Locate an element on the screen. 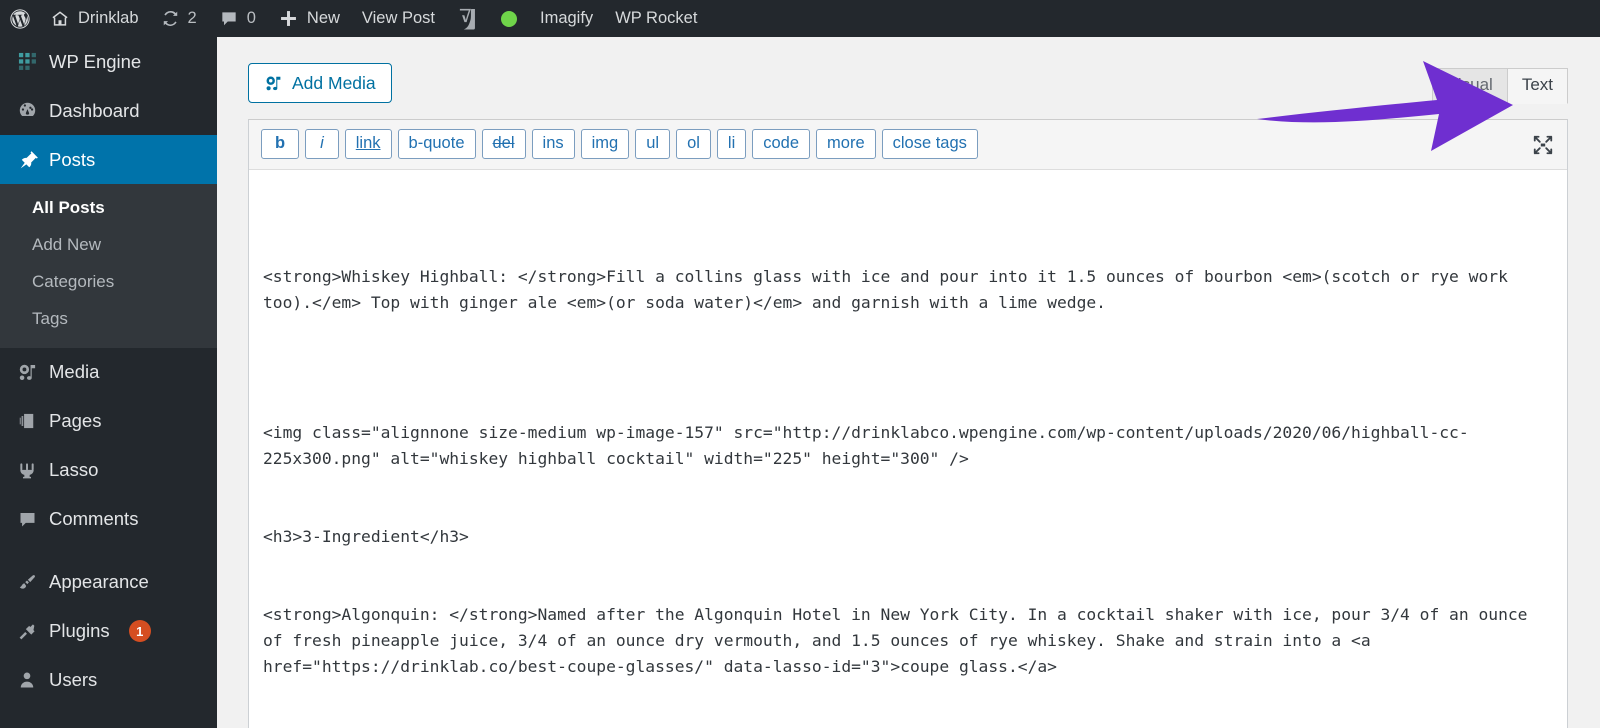  sidebar-item-users: Users is located at coordinates (108, 680).